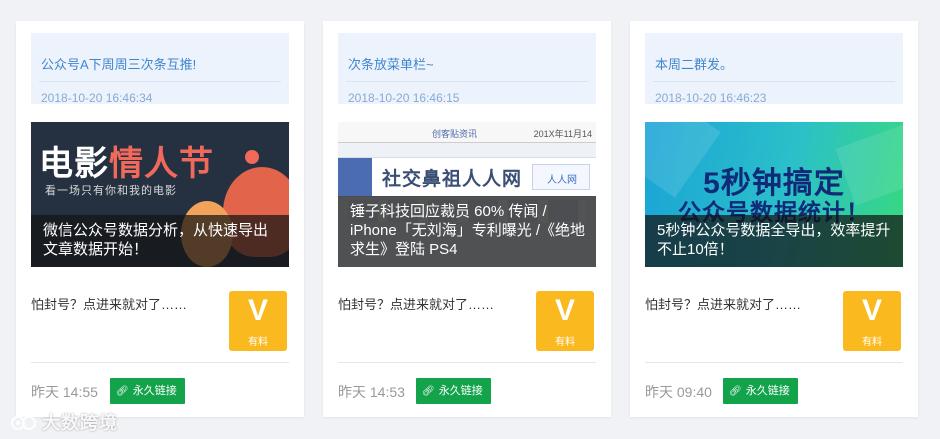 The height and width of the screenshot is (439, 940). What do you see at coordinates (391, 64) in the screenshot?
I see `note-text: 次条放菜单栏~` at bounding box center [391, 64].